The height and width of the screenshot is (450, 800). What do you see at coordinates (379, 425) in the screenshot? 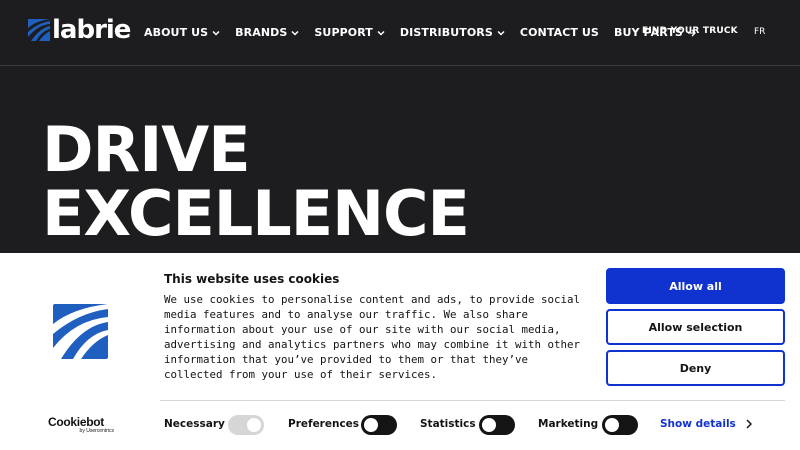
I see `preferences-toggle` at bounding box center [379, 425].